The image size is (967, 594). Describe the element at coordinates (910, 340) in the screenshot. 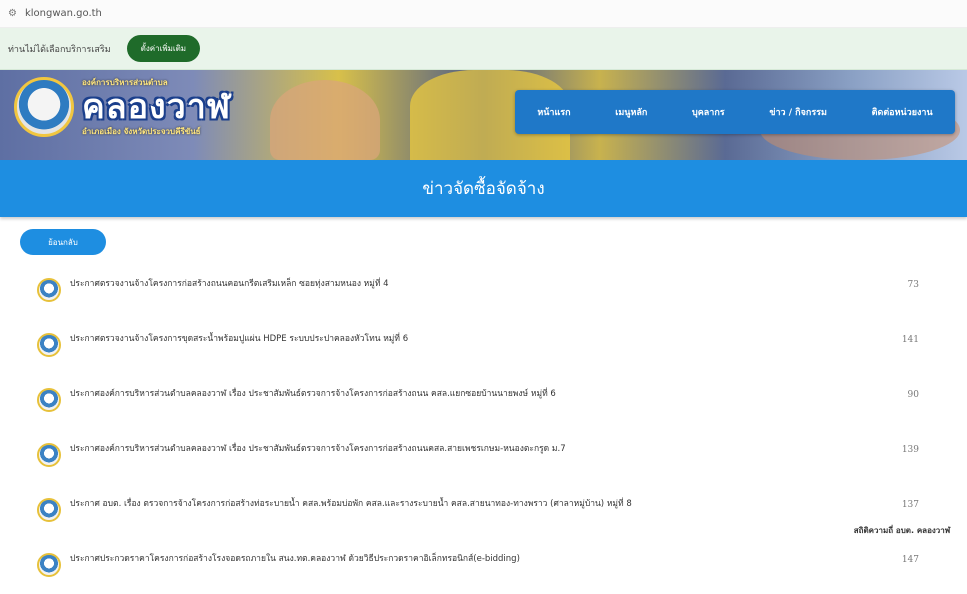

I see `view-count: 141` at that location.